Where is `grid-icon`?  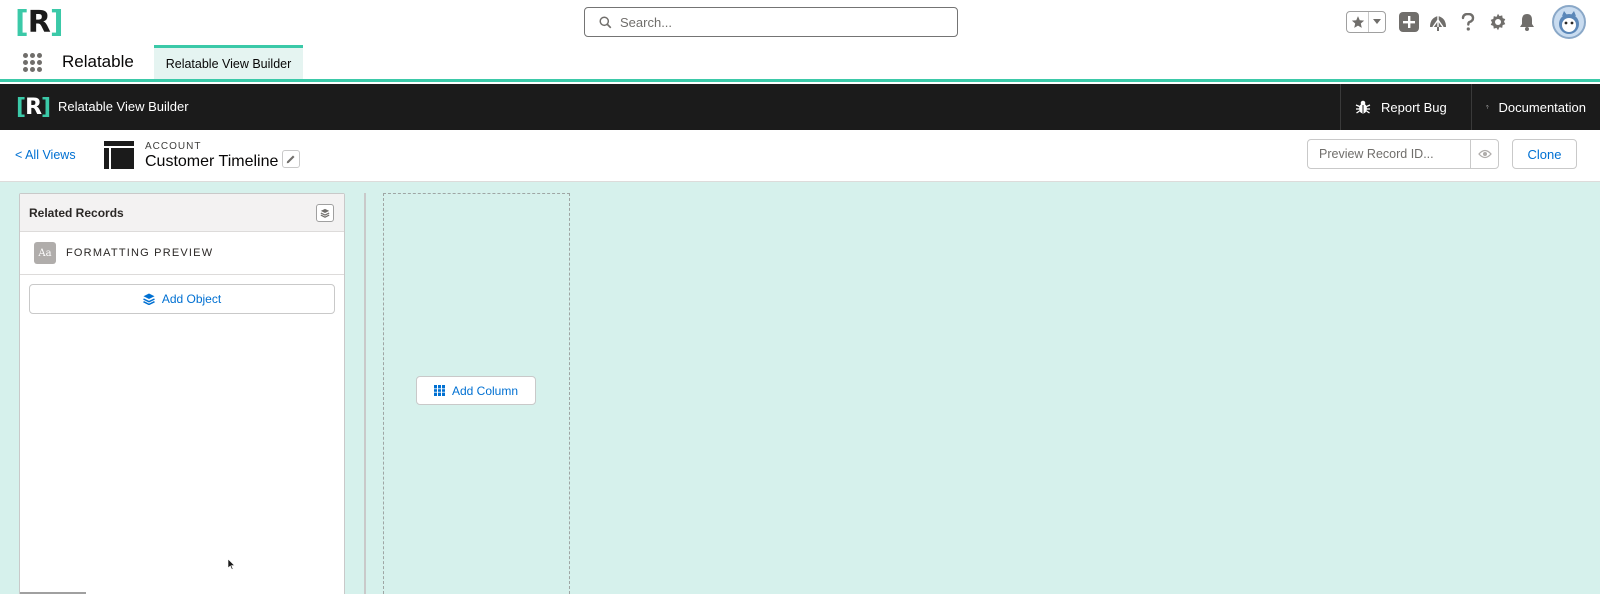 grid-icon is located at coordinates (439, 390).